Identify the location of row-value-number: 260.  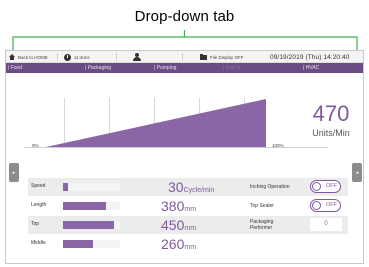
(173, 244).